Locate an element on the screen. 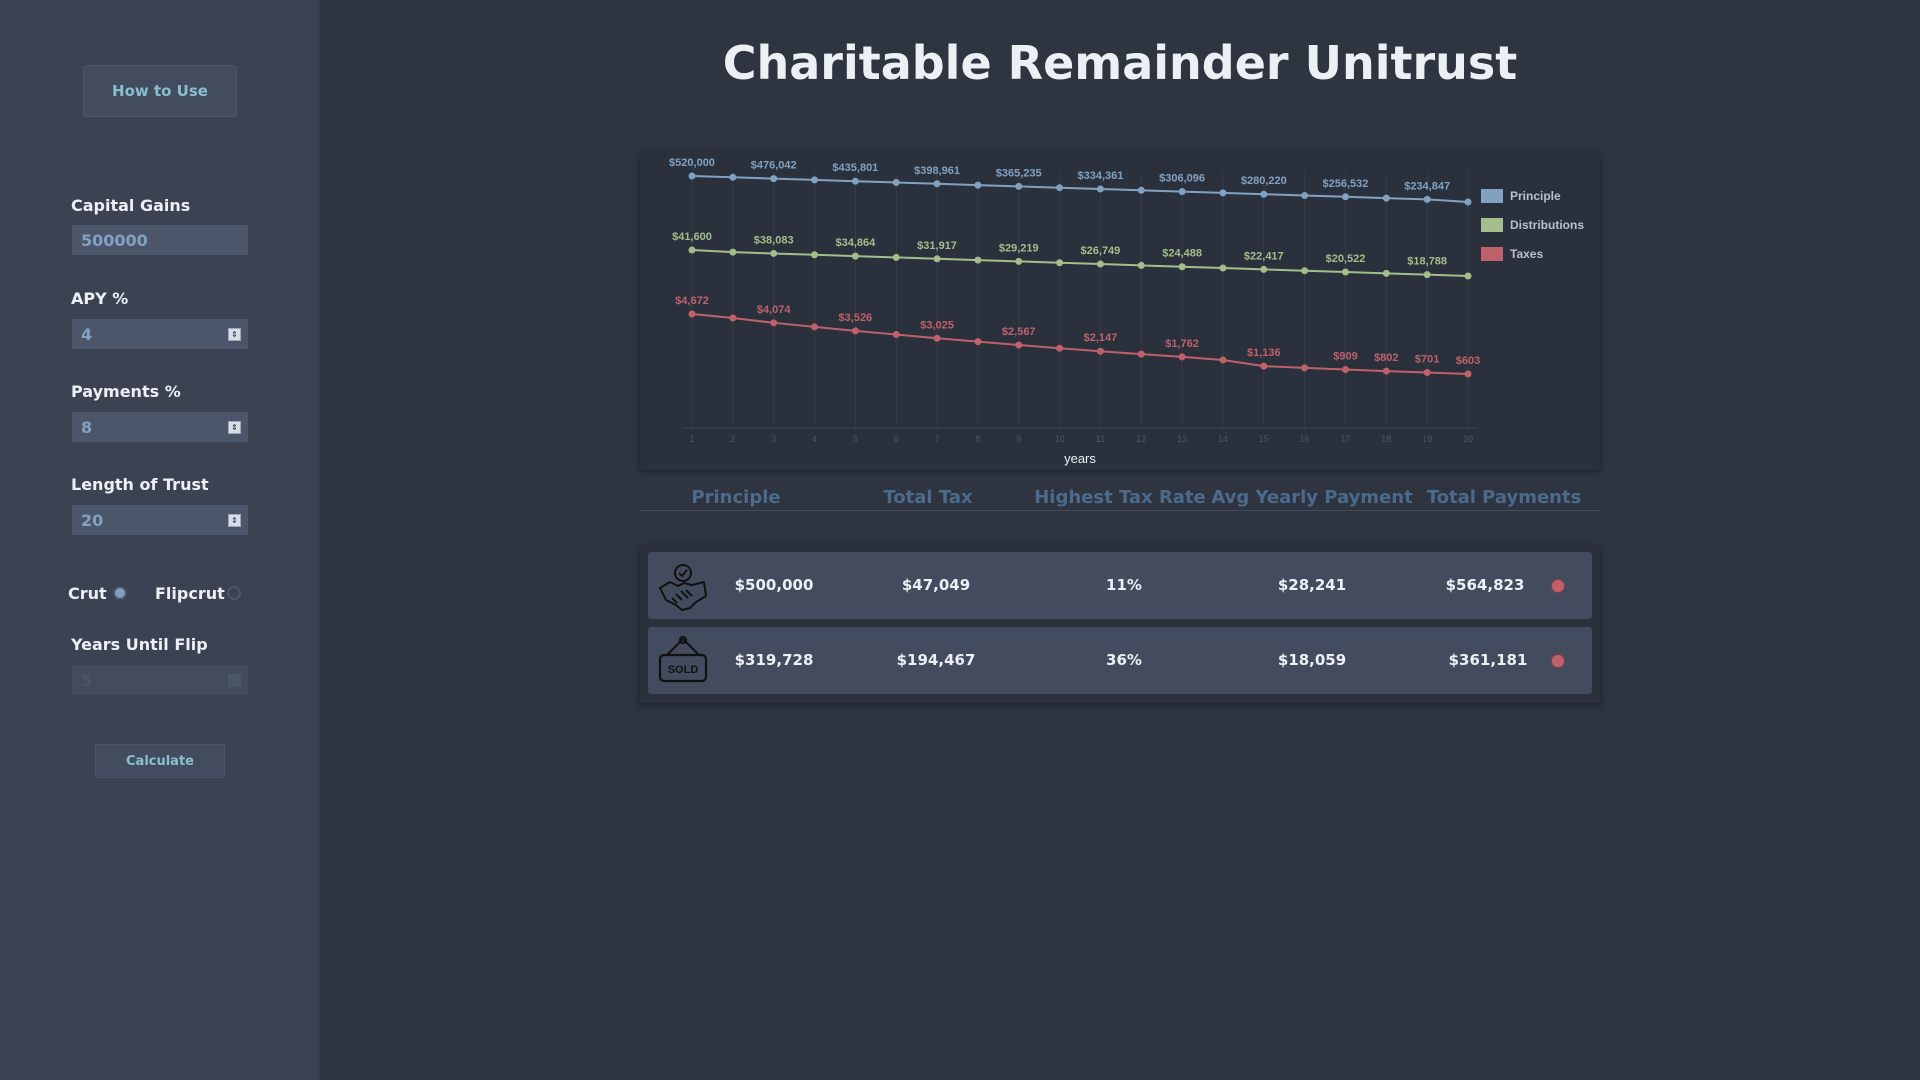  apy-stepper-icon: ⇕ is located at coordinates (234, 334).